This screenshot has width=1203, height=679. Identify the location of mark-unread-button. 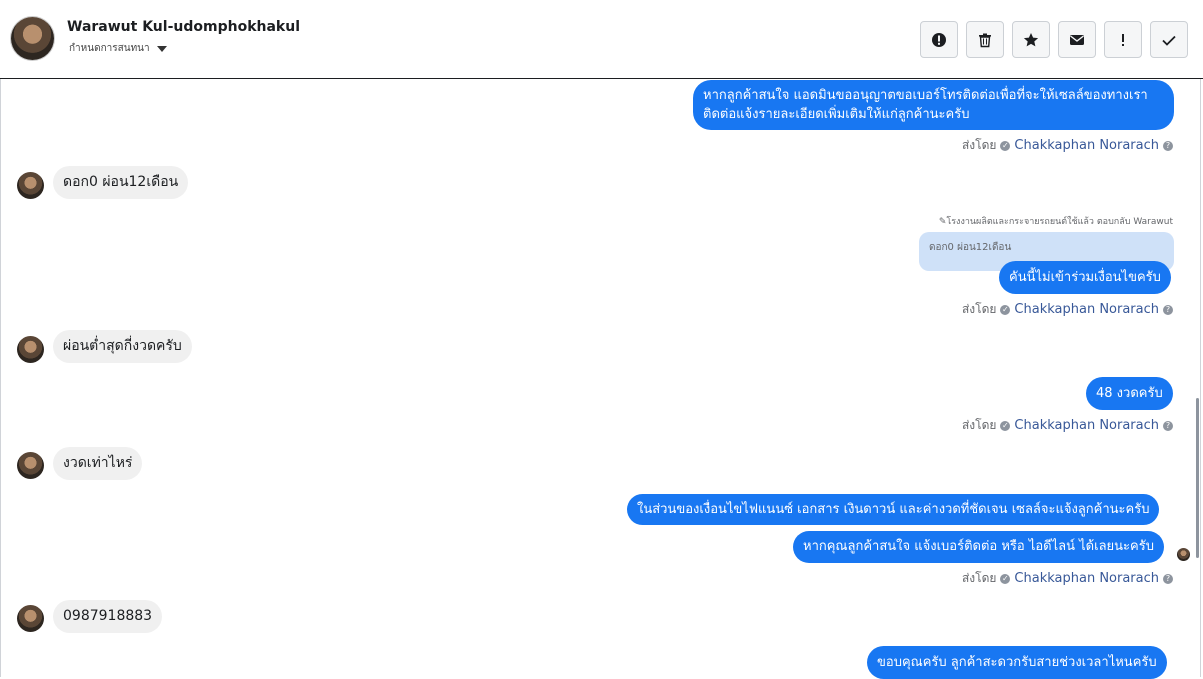
(1077, 39).